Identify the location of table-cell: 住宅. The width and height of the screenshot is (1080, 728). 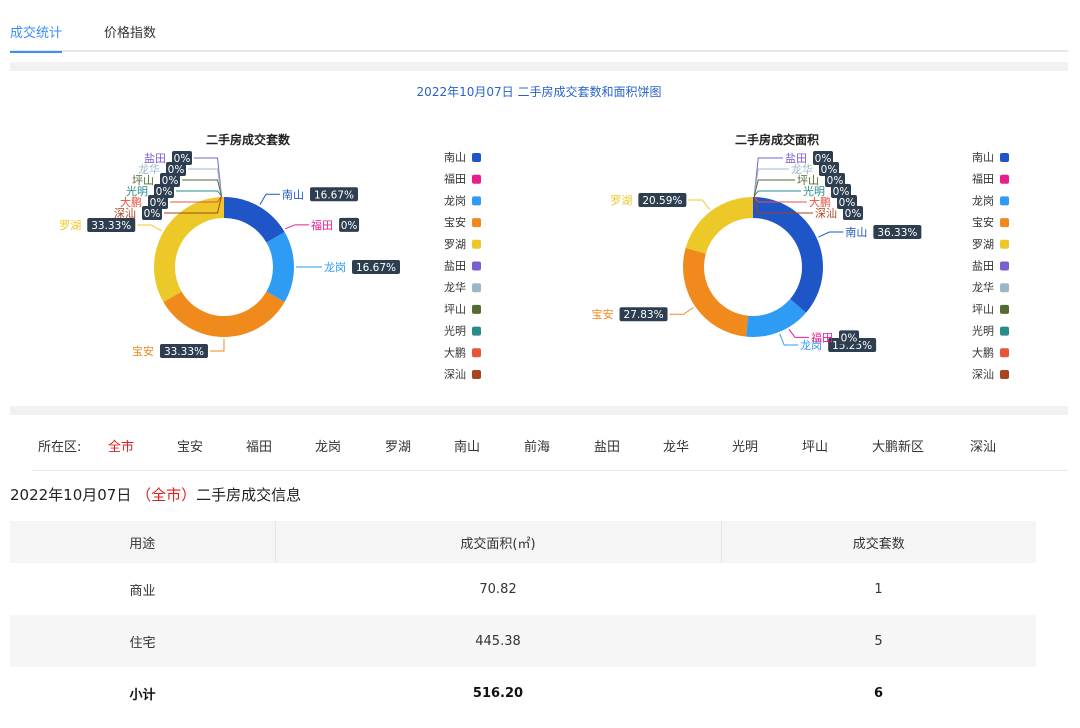
(142, 641).